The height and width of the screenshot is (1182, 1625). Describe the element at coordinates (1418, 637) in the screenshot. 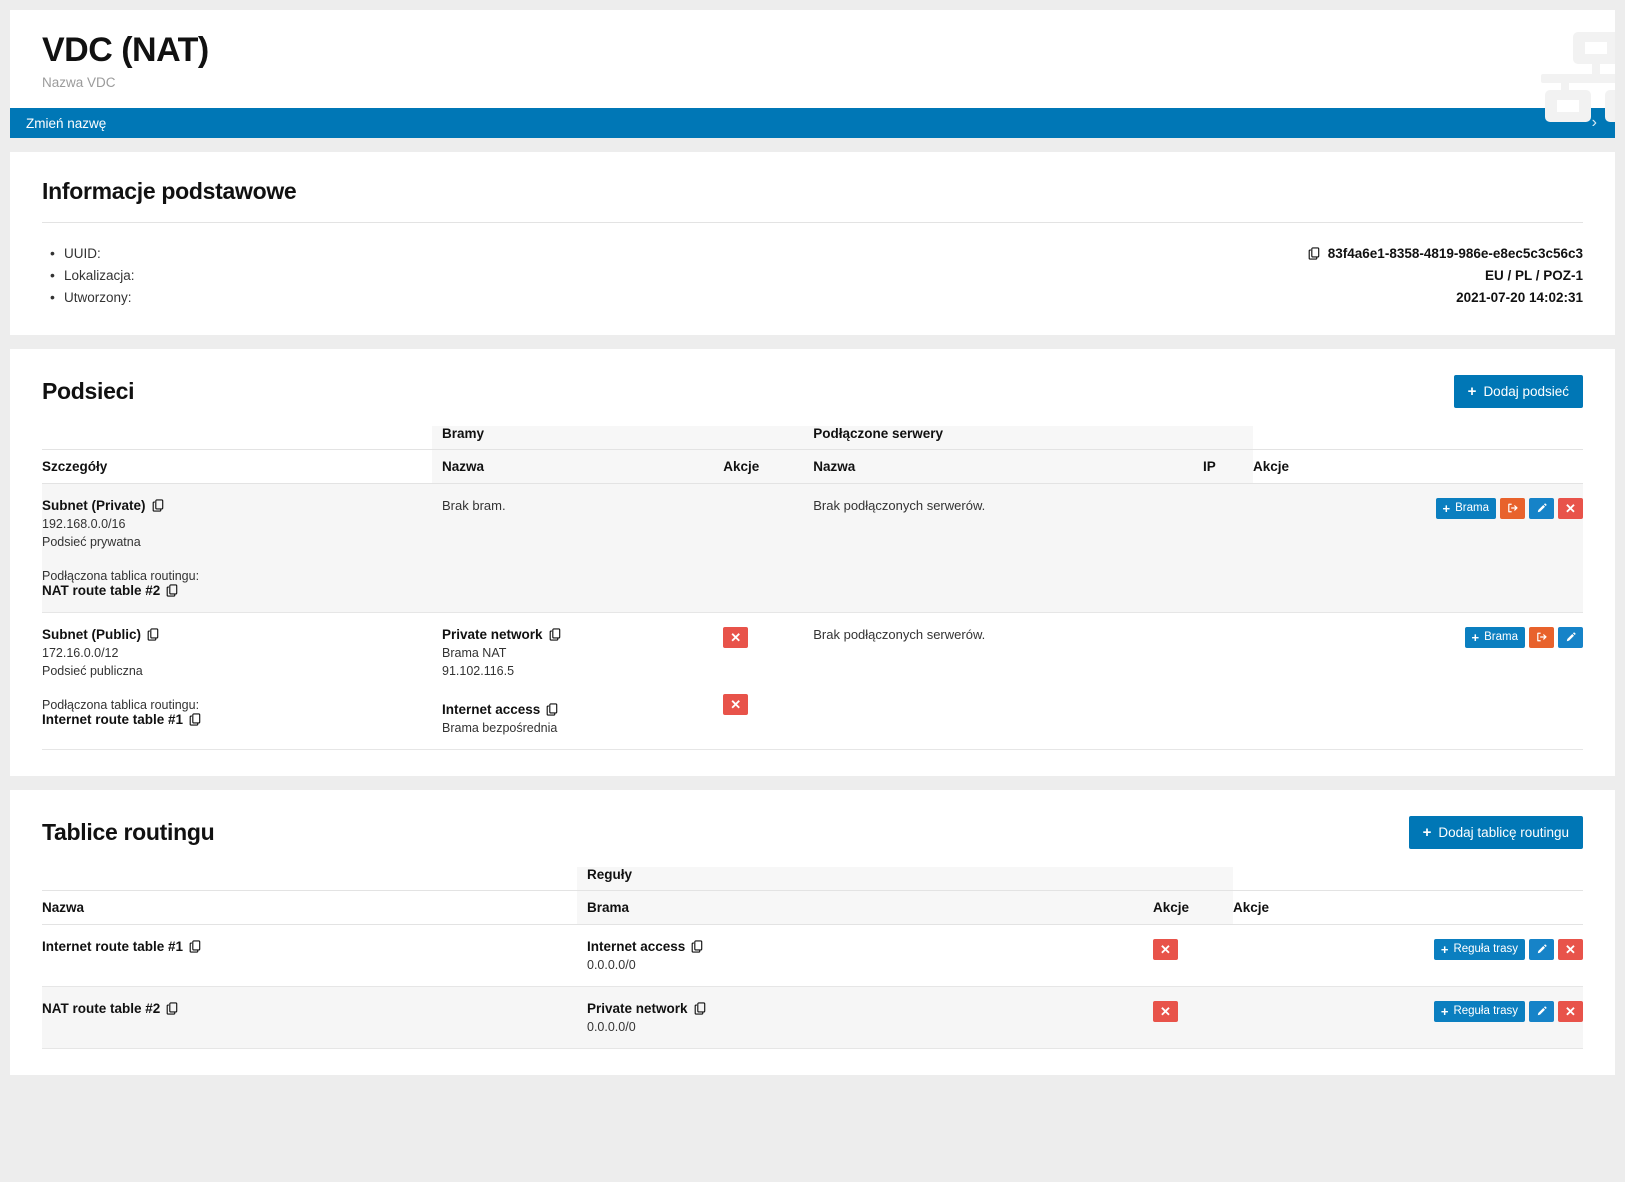

I see `row-actions: + Brama` at that location.